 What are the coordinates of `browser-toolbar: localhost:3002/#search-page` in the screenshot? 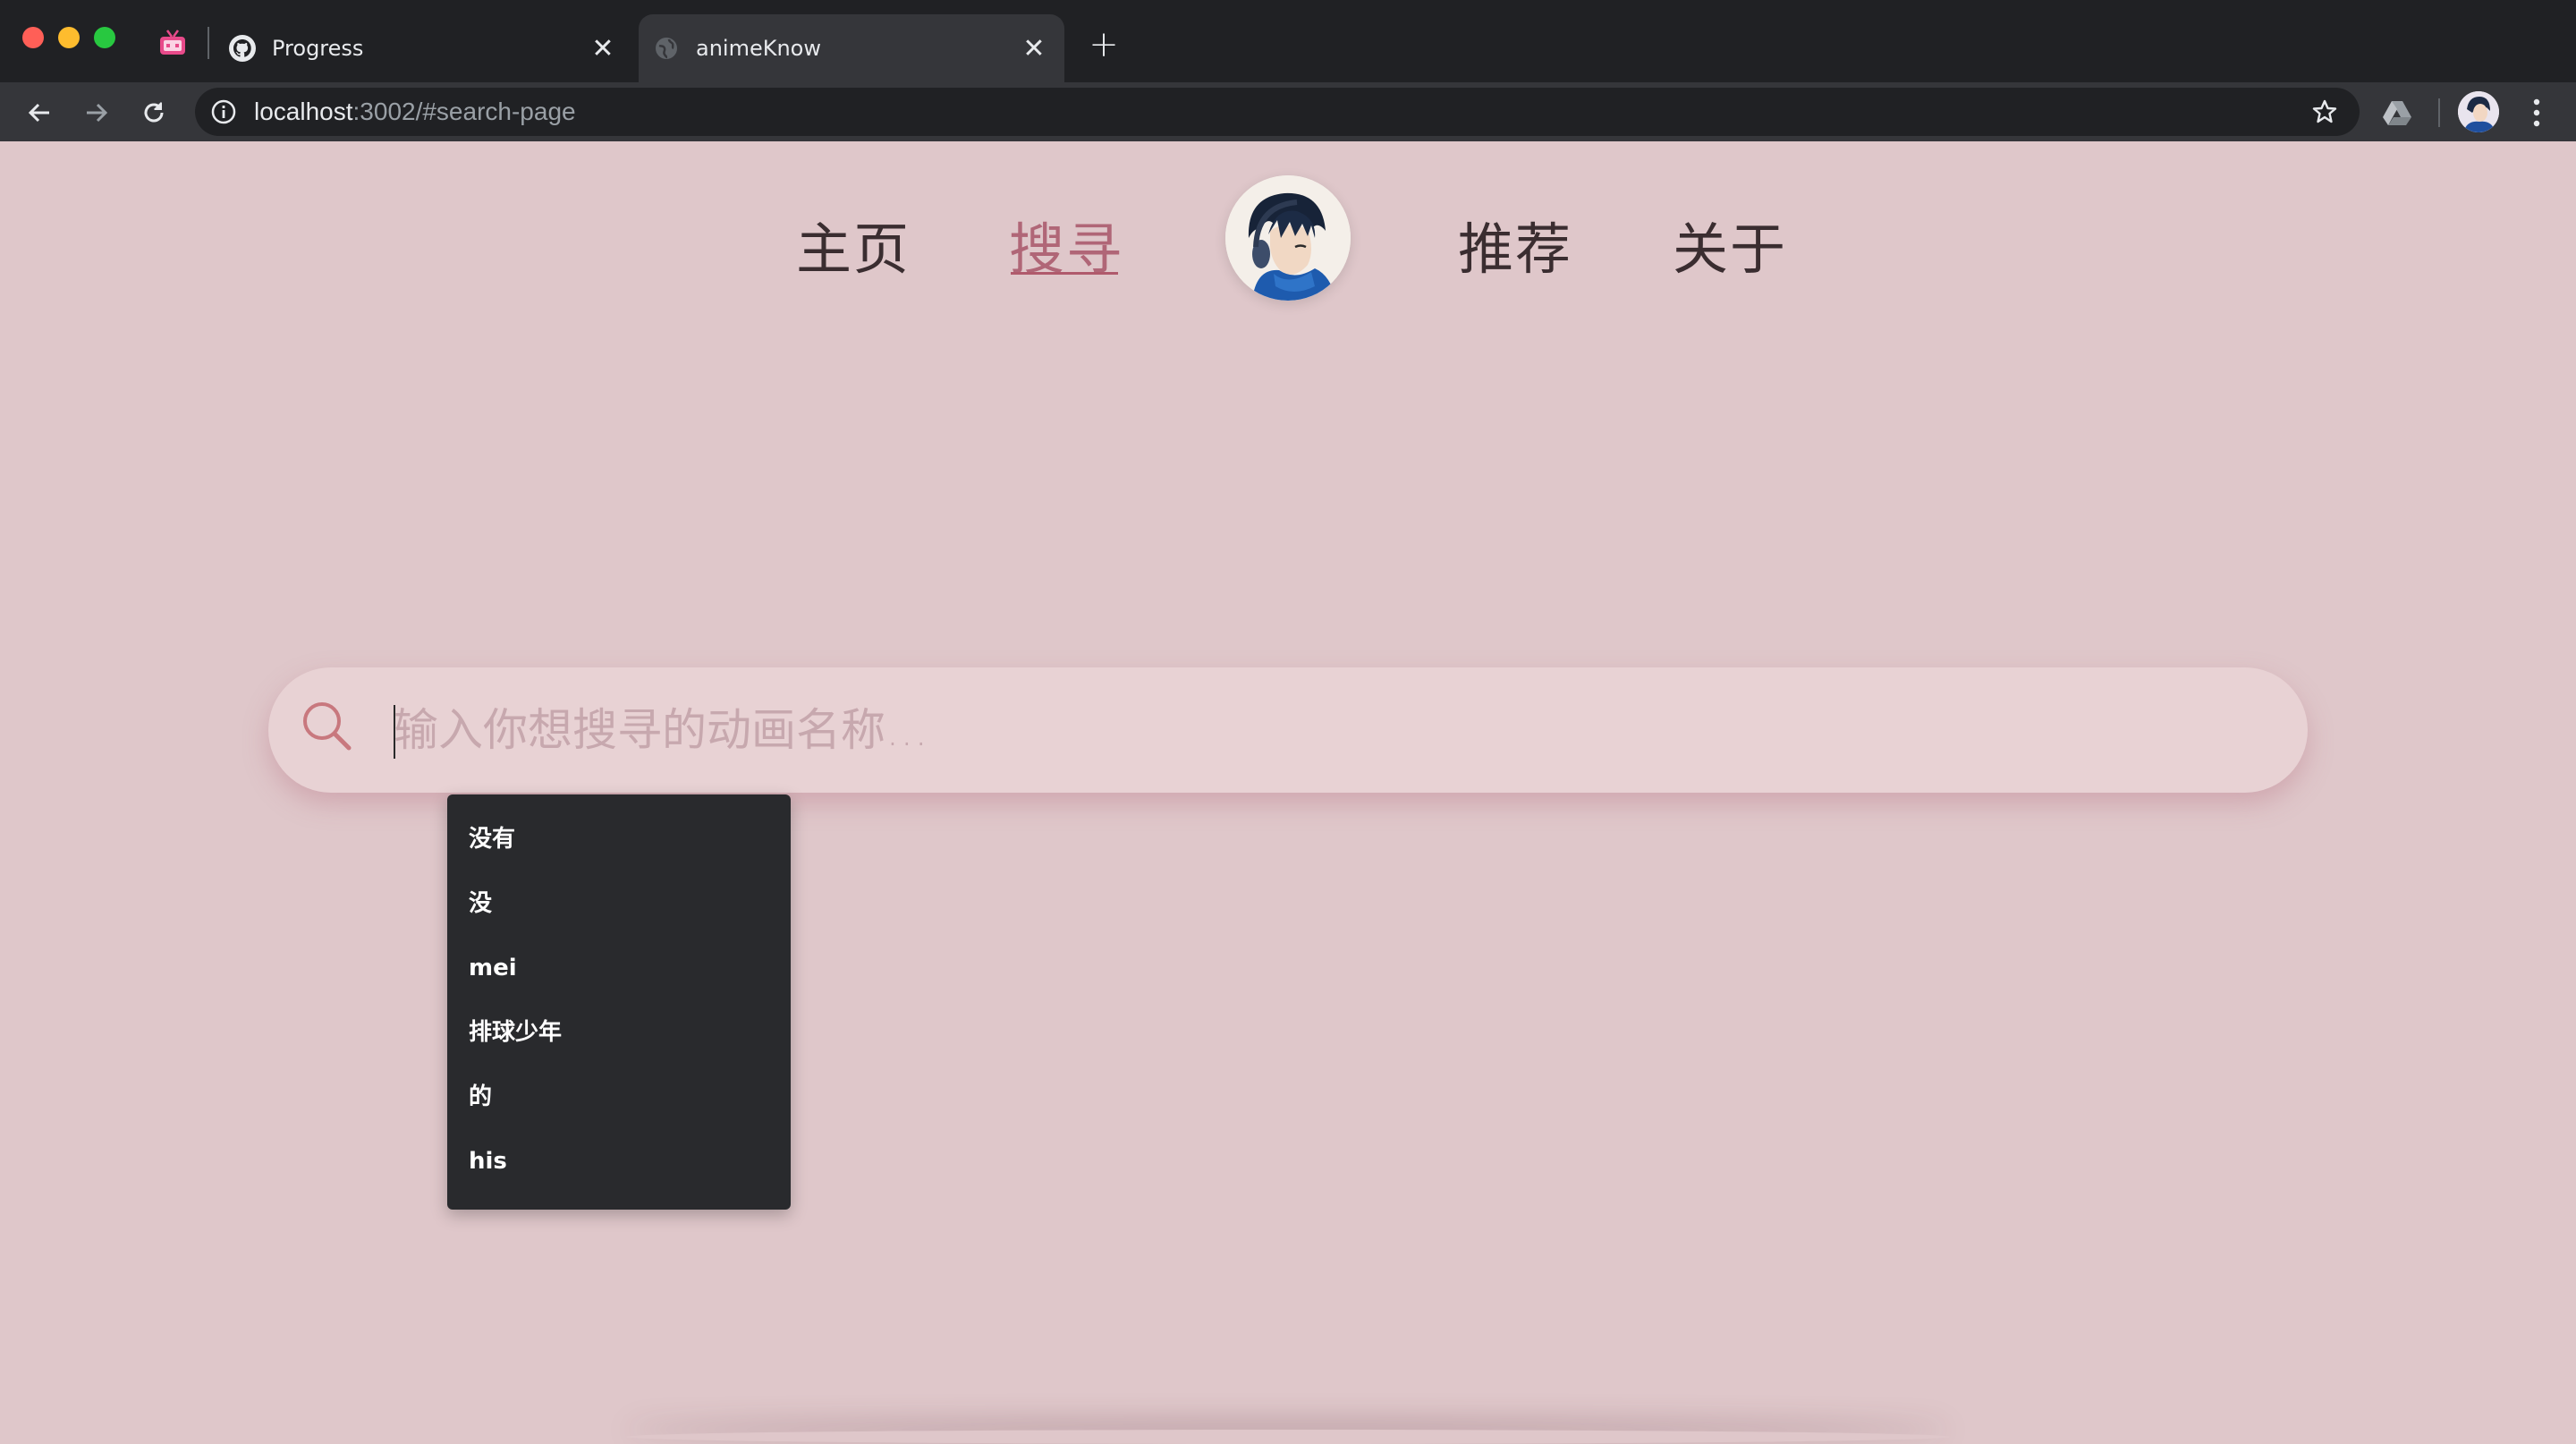 It's located at (1288, 112).